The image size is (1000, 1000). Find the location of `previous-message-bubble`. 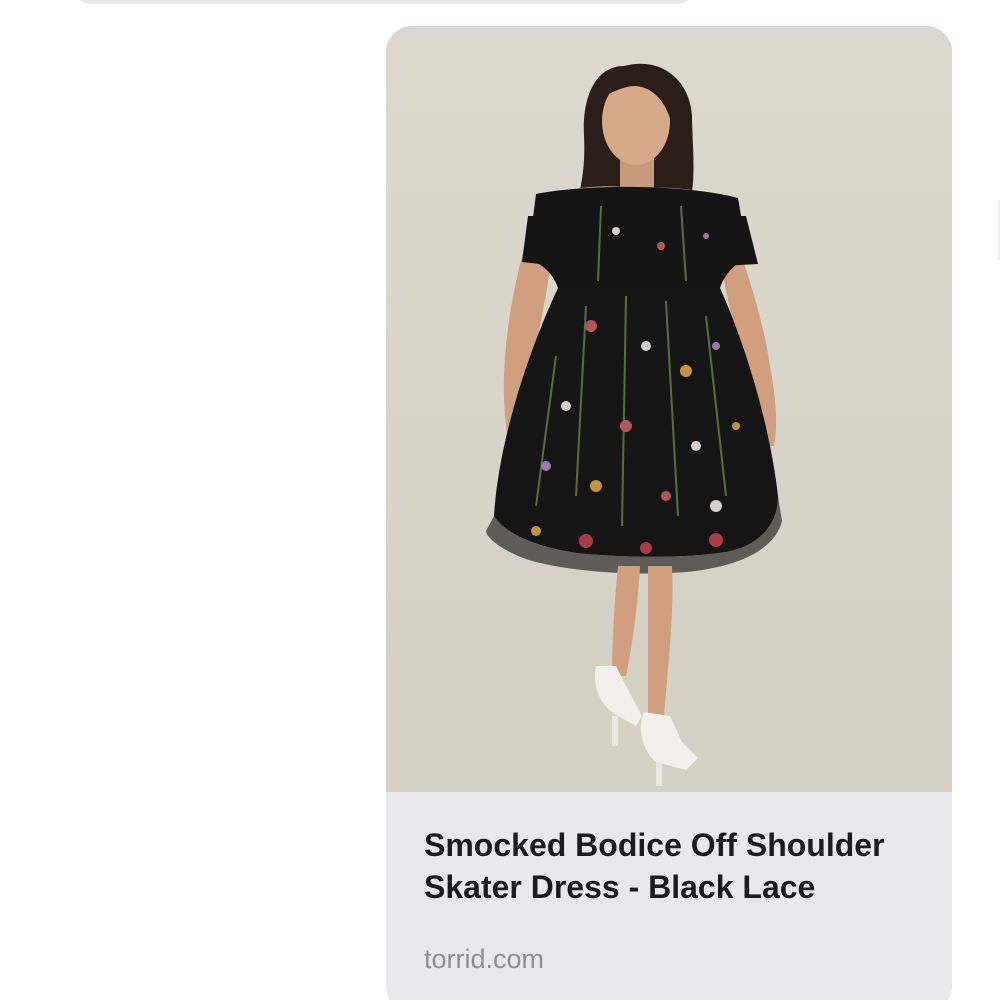

previous-message-bubble is located at coordinates (384, 2).